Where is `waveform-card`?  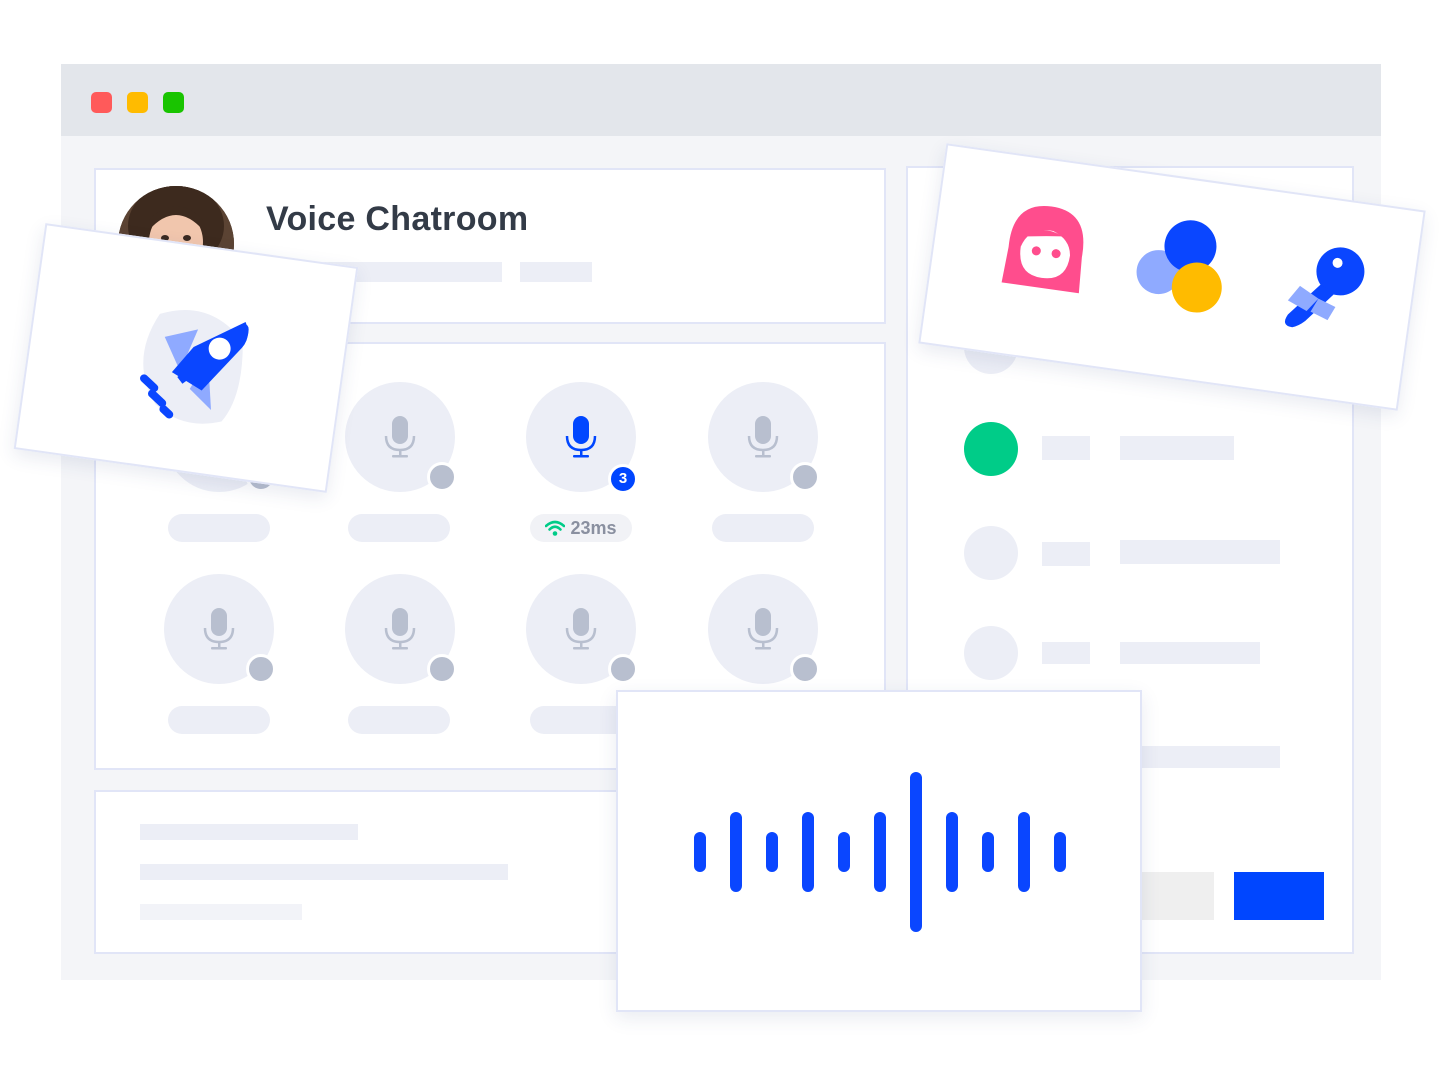 waveform-card is located at coordinates (879, 851).